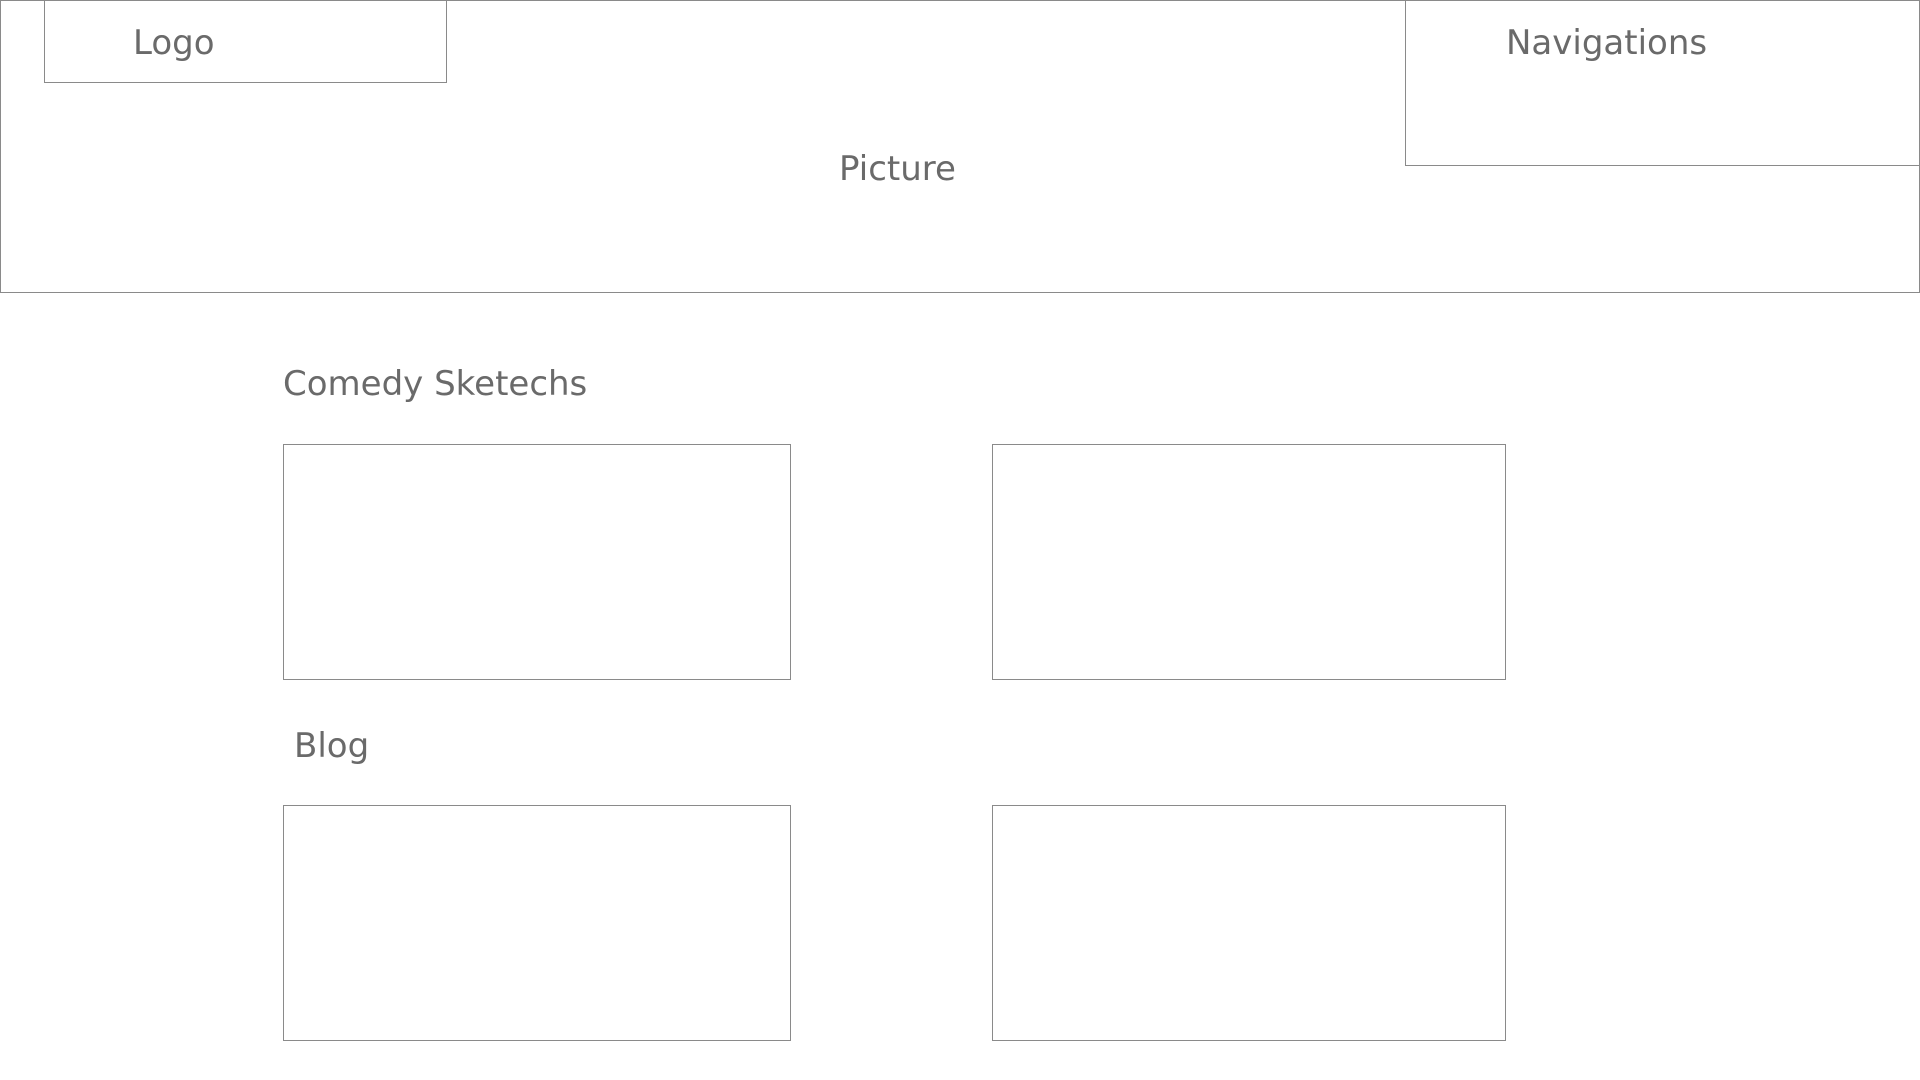 The image size is (1920, 1080). I want to click on blog-section-heading: Blog, so click(332, 746).